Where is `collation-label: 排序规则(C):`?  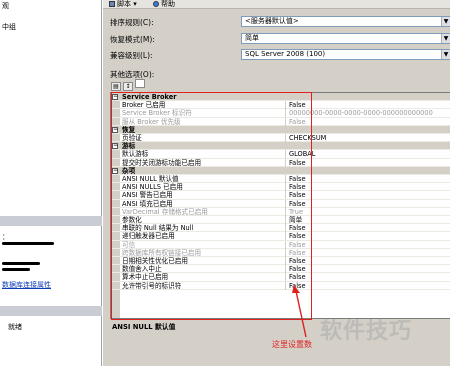
collation-label: 排序规则(C): is located at coordinates (132, 22).